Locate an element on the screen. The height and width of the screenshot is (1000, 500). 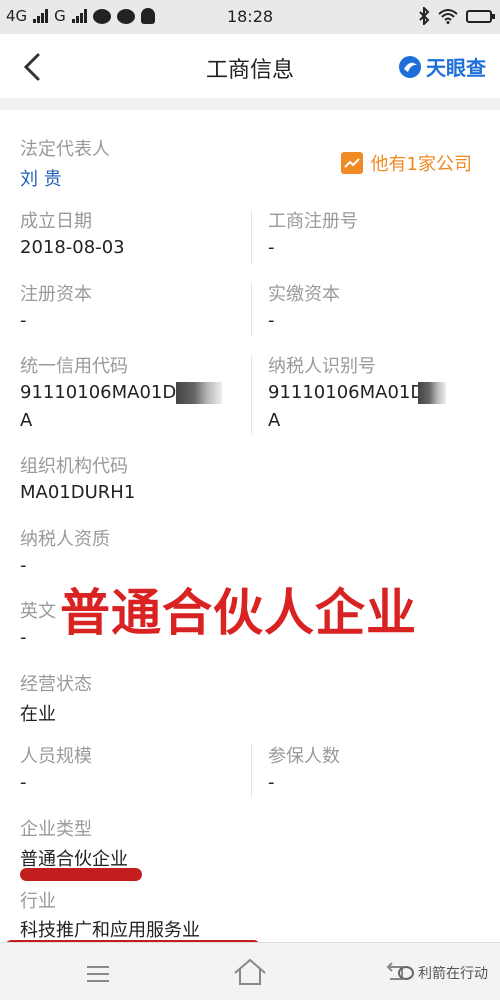
watermark: 利箭在行动 is located at coordinates (443, 973).